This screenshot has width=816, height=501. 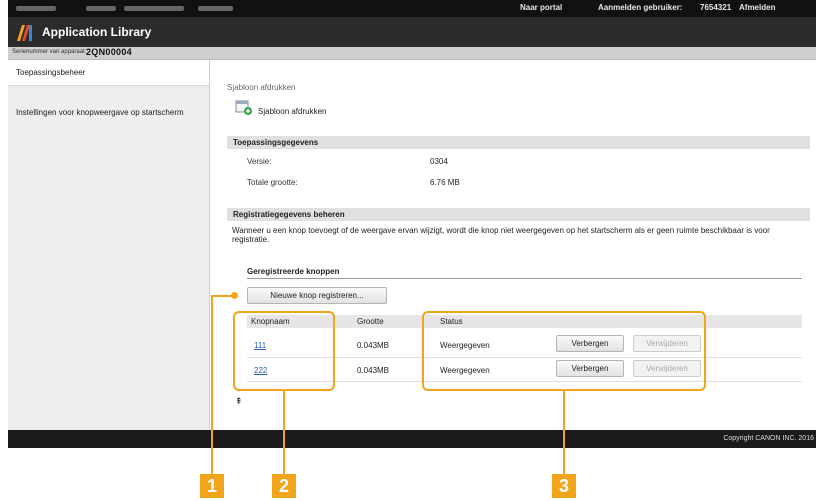 What do you see at coordinates (370, 321) in the screenshot?
I see `column-header-size: Grootte` at bounding box center [370, 321].